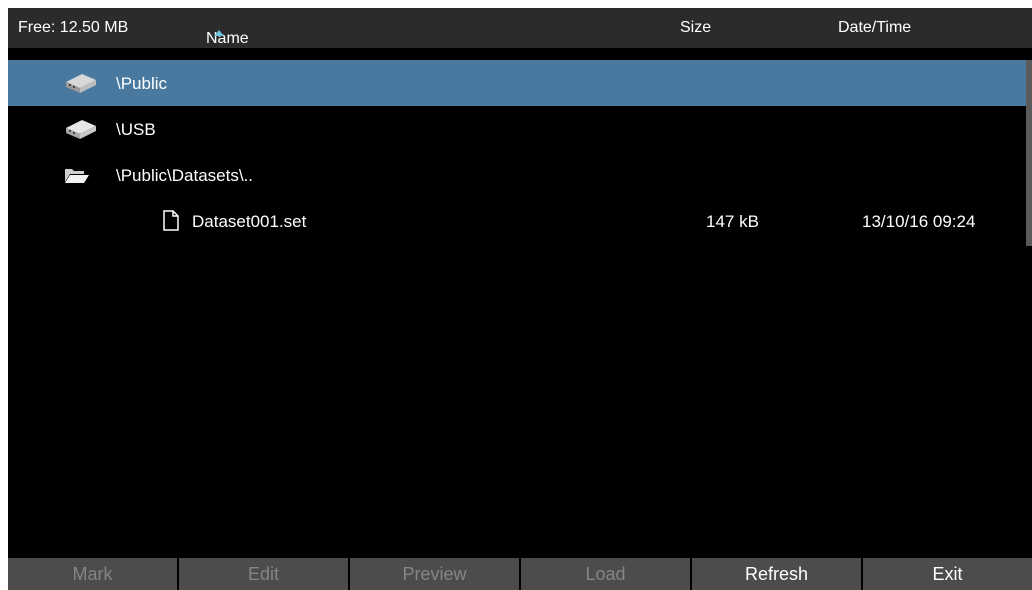  Describe the element at coordinates (520, 574) in the screenshot. I see `softkey-bar: Mark Edit Preview Load Refresh Exit` at that location.